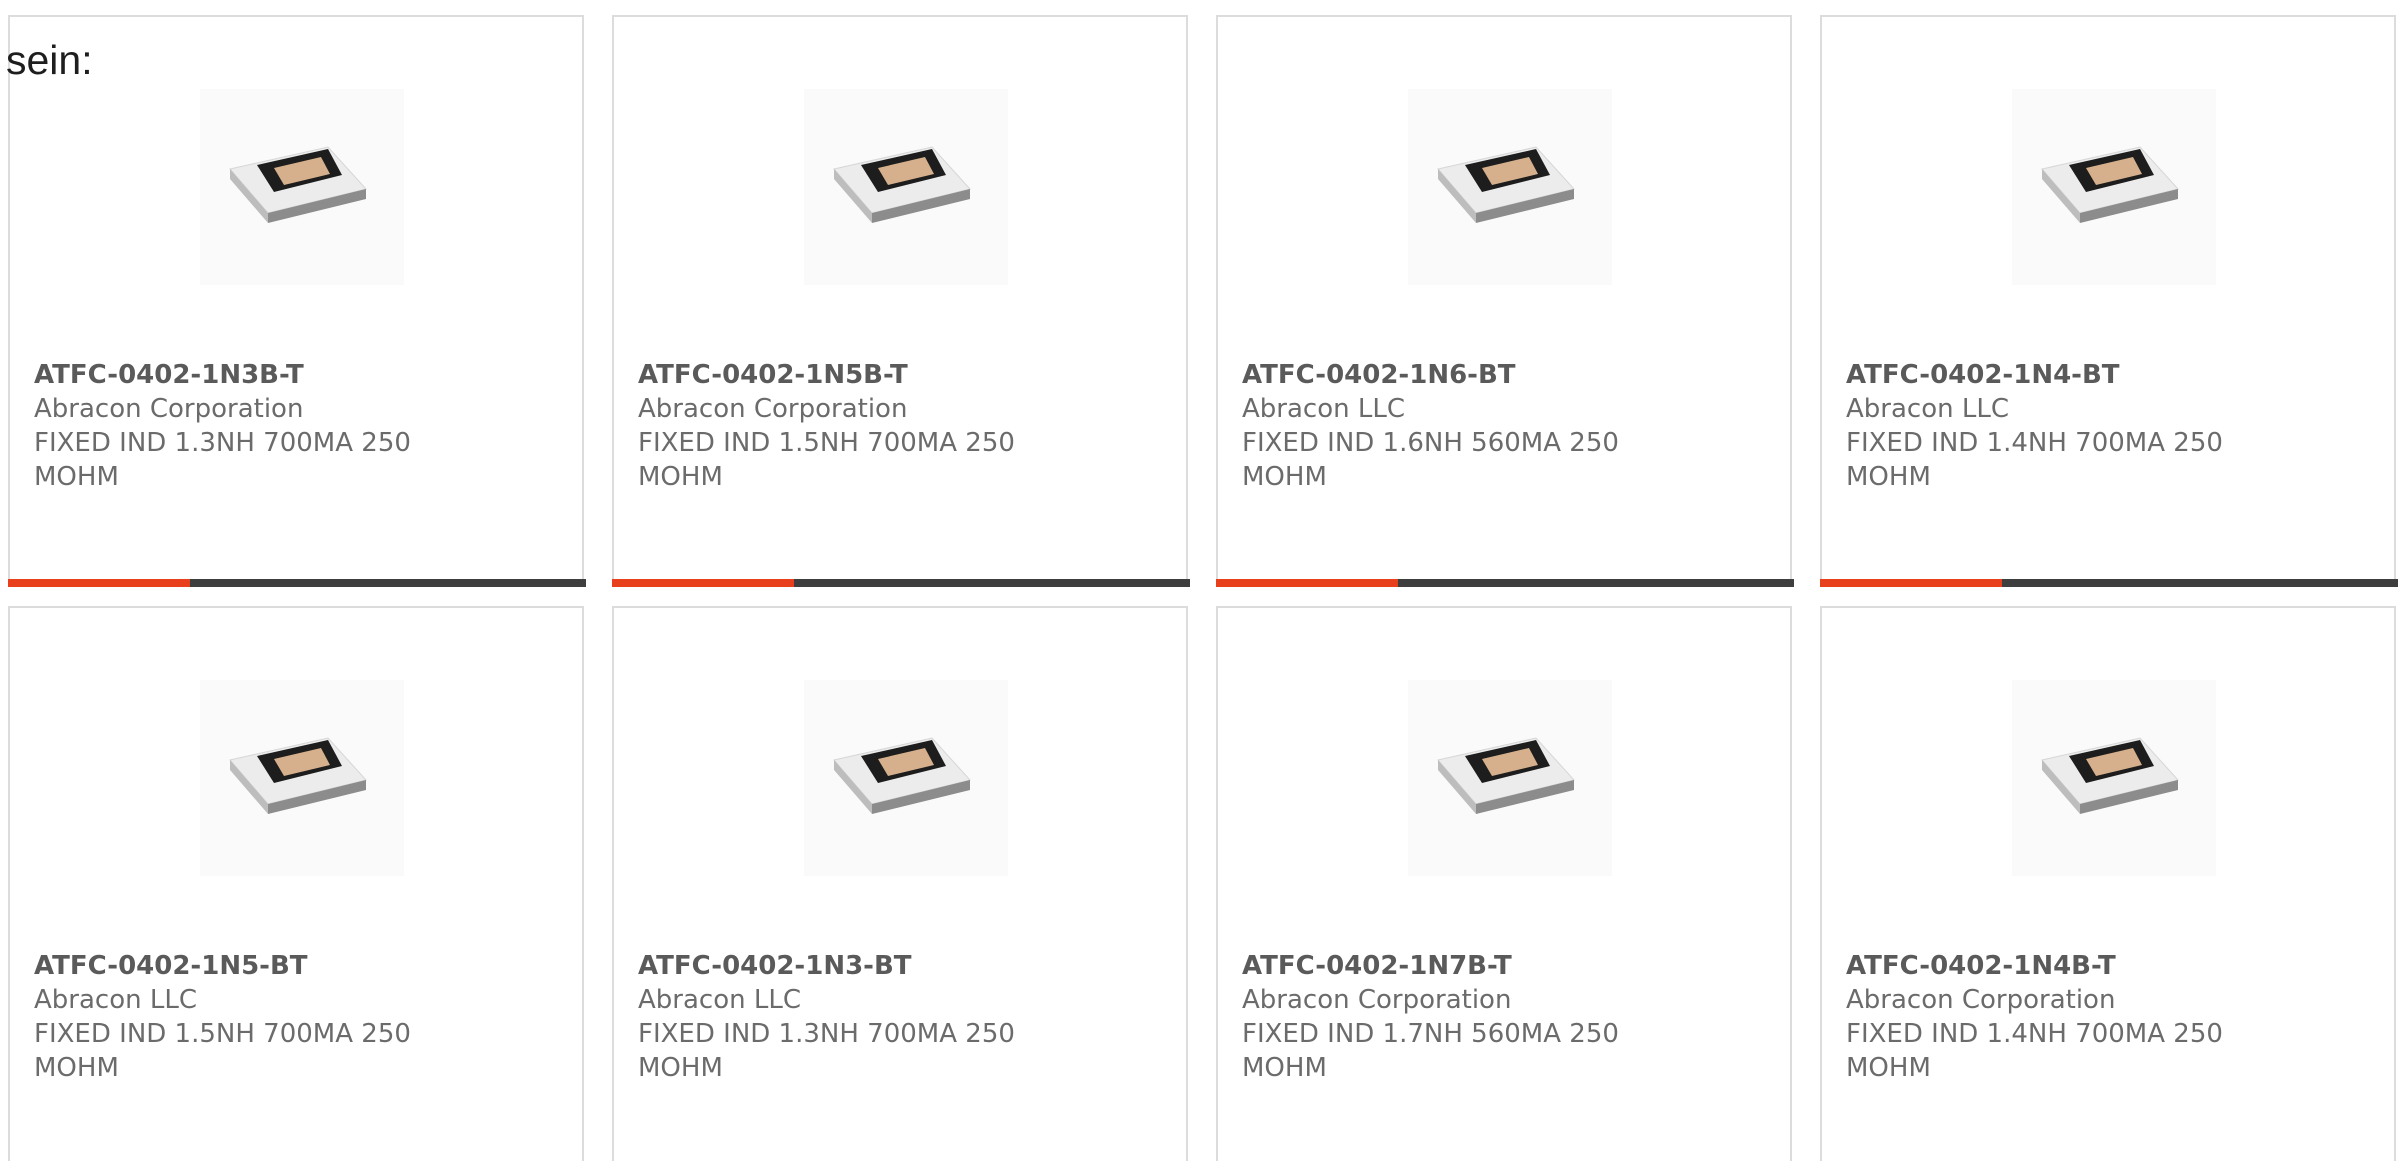  Describe the element at coordinates (1452, 375) in the screenshot. I see `part-number: ATFC-0402-1N6-BT` at that location.